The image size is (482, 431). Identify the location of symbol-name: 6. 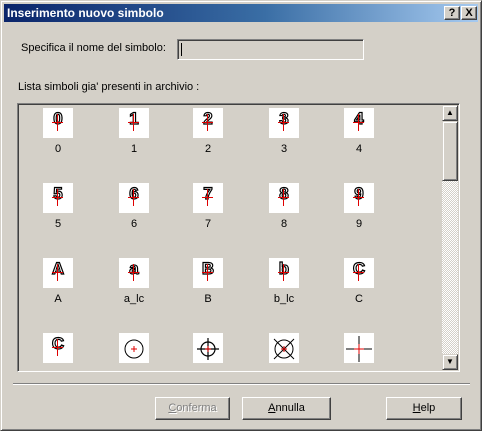
(134, 224).